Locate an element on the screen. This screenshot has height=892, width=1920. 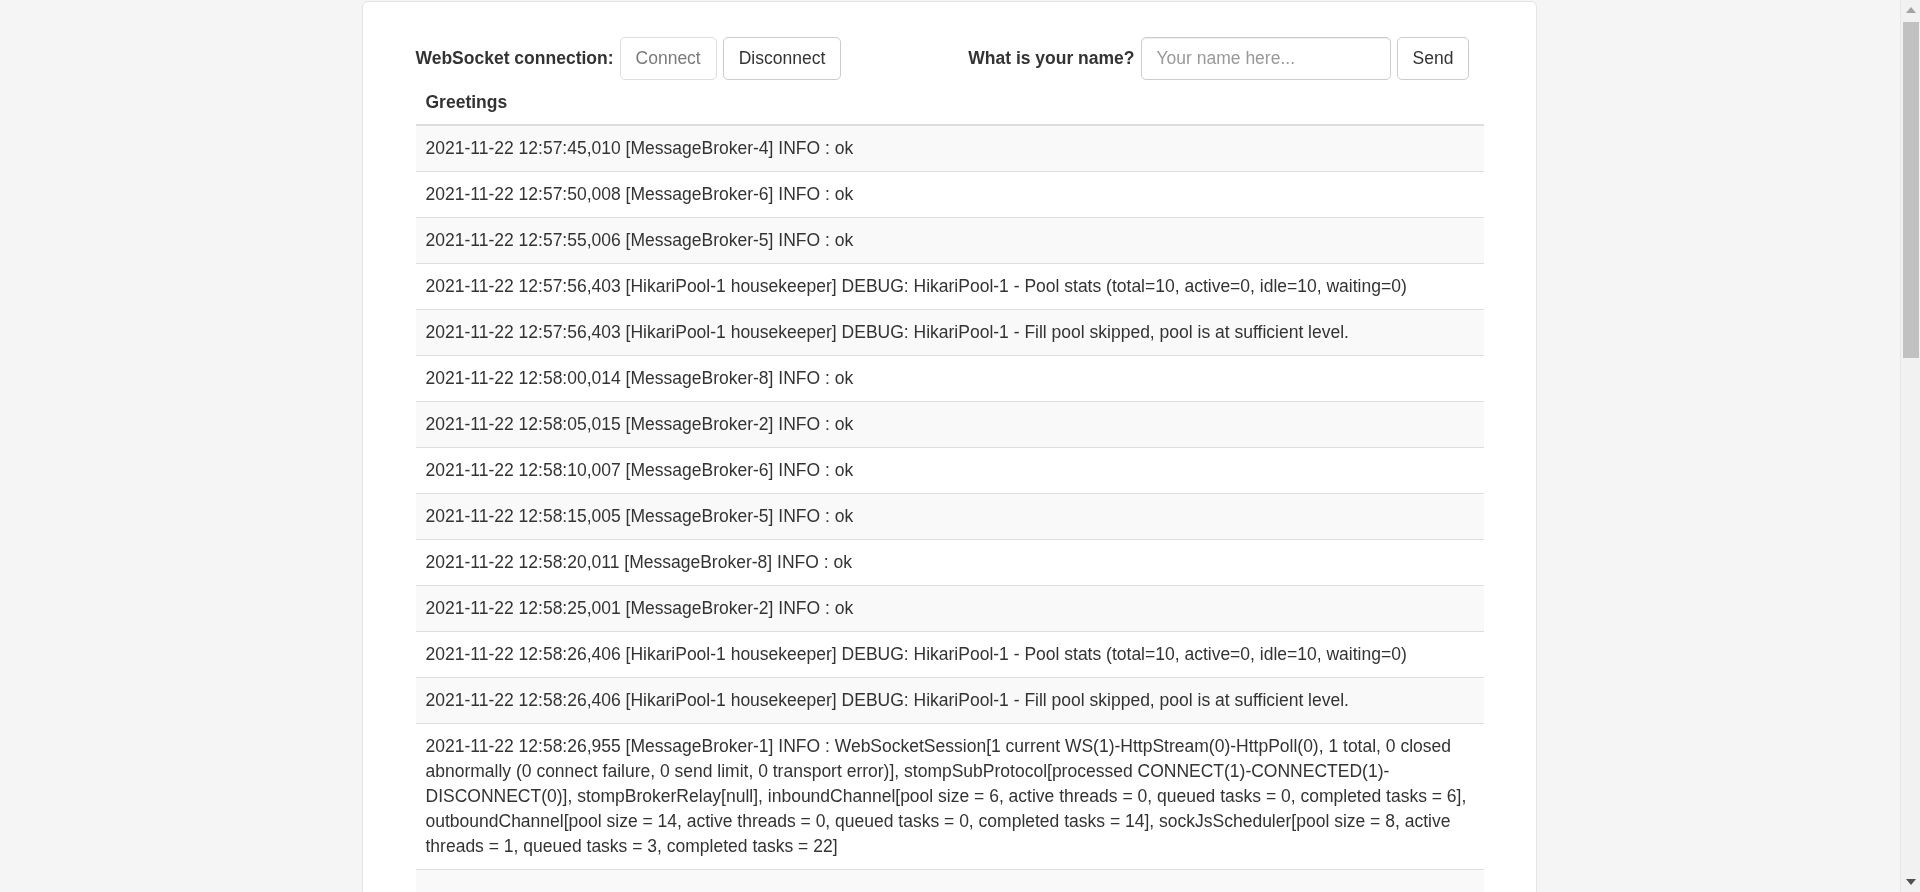
down-arrow-icon is located at coordinates (1910, 882).